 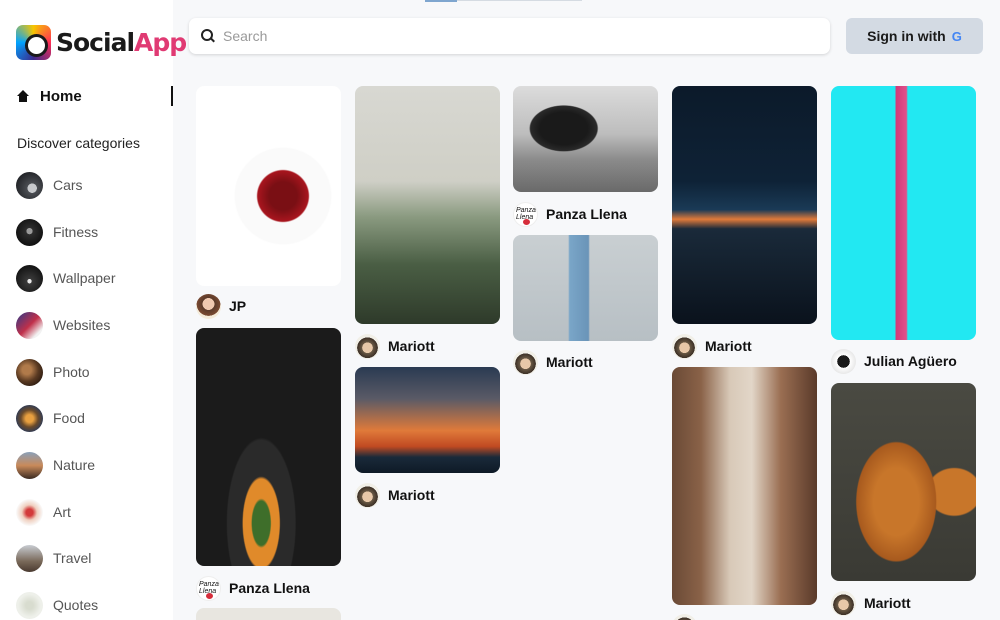 What do you see at coordinates (903, 482) in the screenshot?
I see `pin-image-shiba-dogs` at bounding box center [903, 482].